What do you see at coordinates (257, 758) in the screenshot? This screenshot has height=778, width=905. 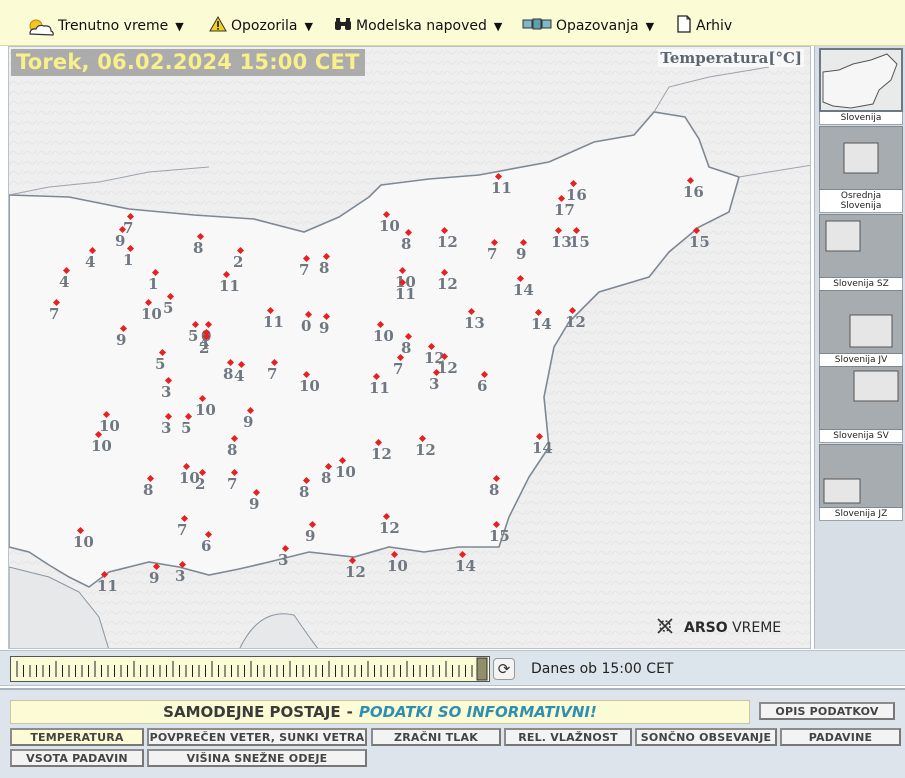 I see `btn-snezna-odeja: VIŠINA SNEŽNE ODEJE` at bounding box center [257, 758].